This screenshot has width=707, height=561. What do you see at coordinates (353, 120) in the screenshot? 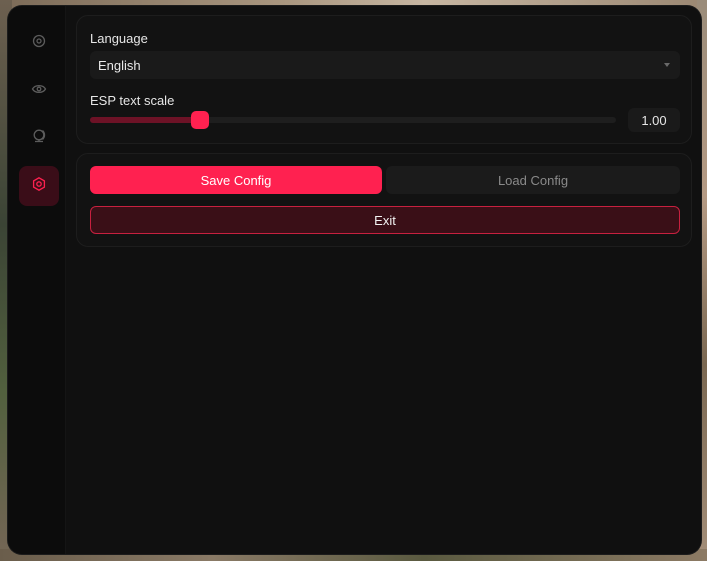
I see `esp-text-scale-slider` at bounding box center [353, 120].